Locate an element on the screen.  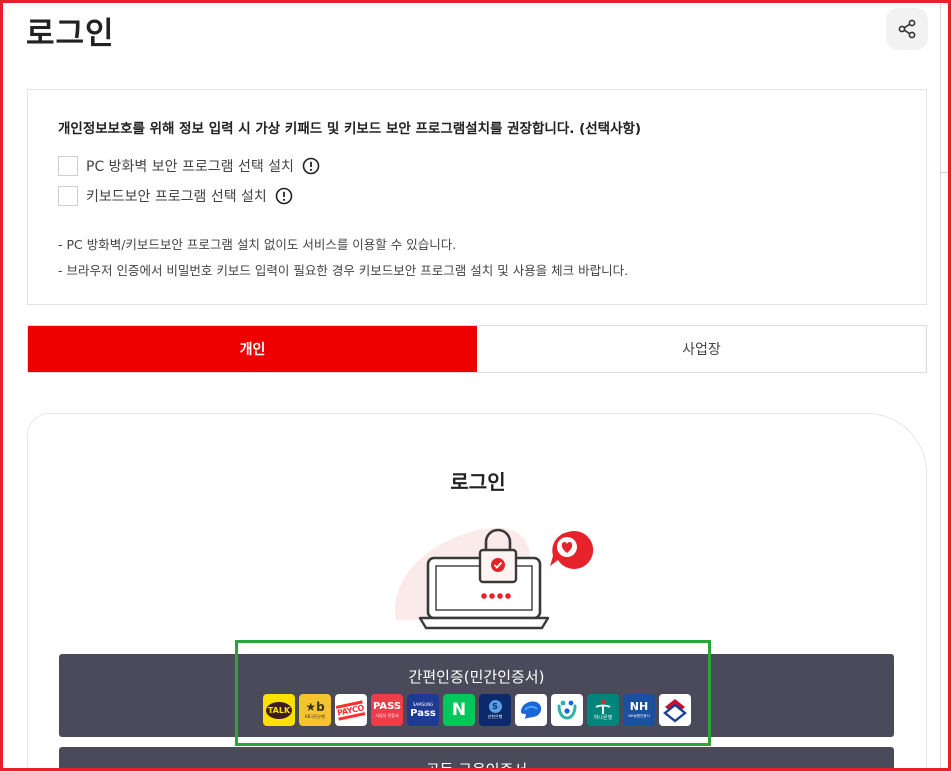
keyboard-option-label: 키보드보안 프로그램 선택 설치 is located at coordinates (176, 196).